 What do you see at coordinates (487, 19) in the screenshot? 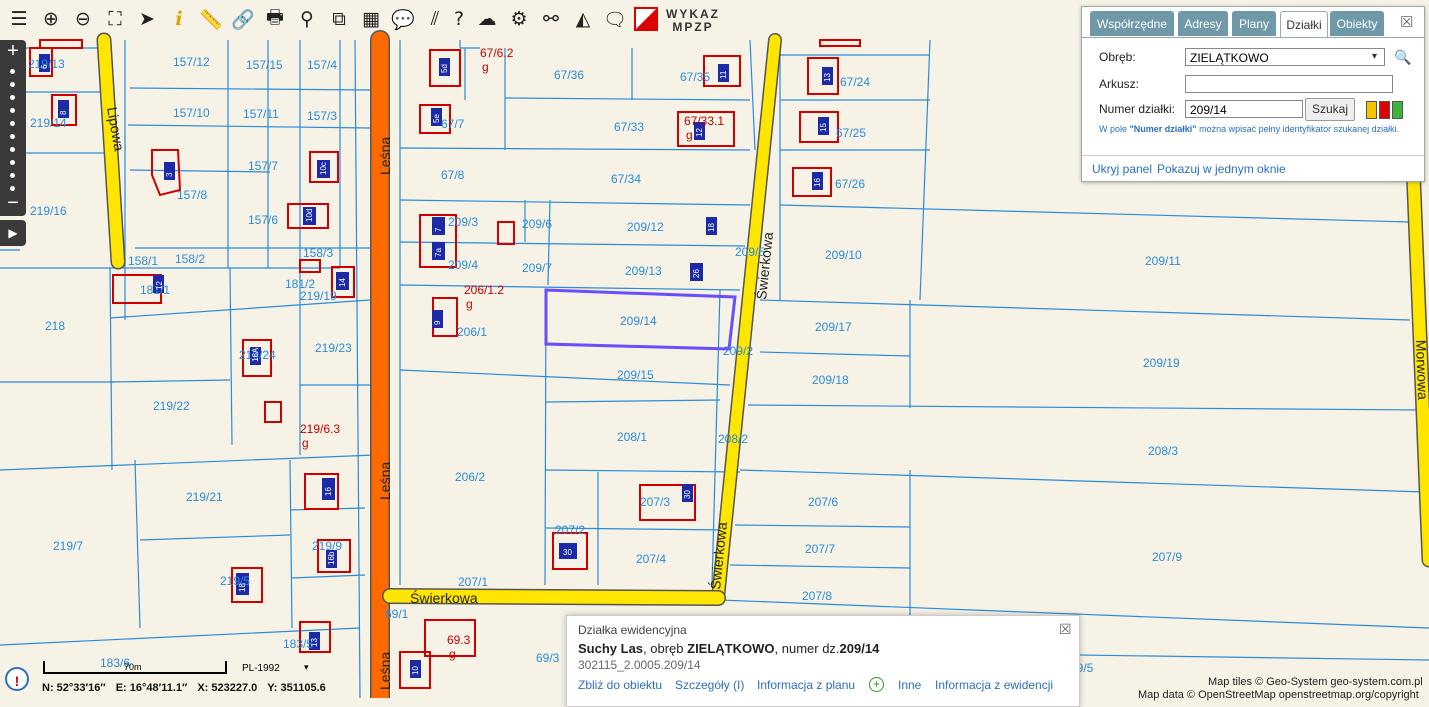
I see `cloud-icon: ☁` at bounding box center [487, 19].